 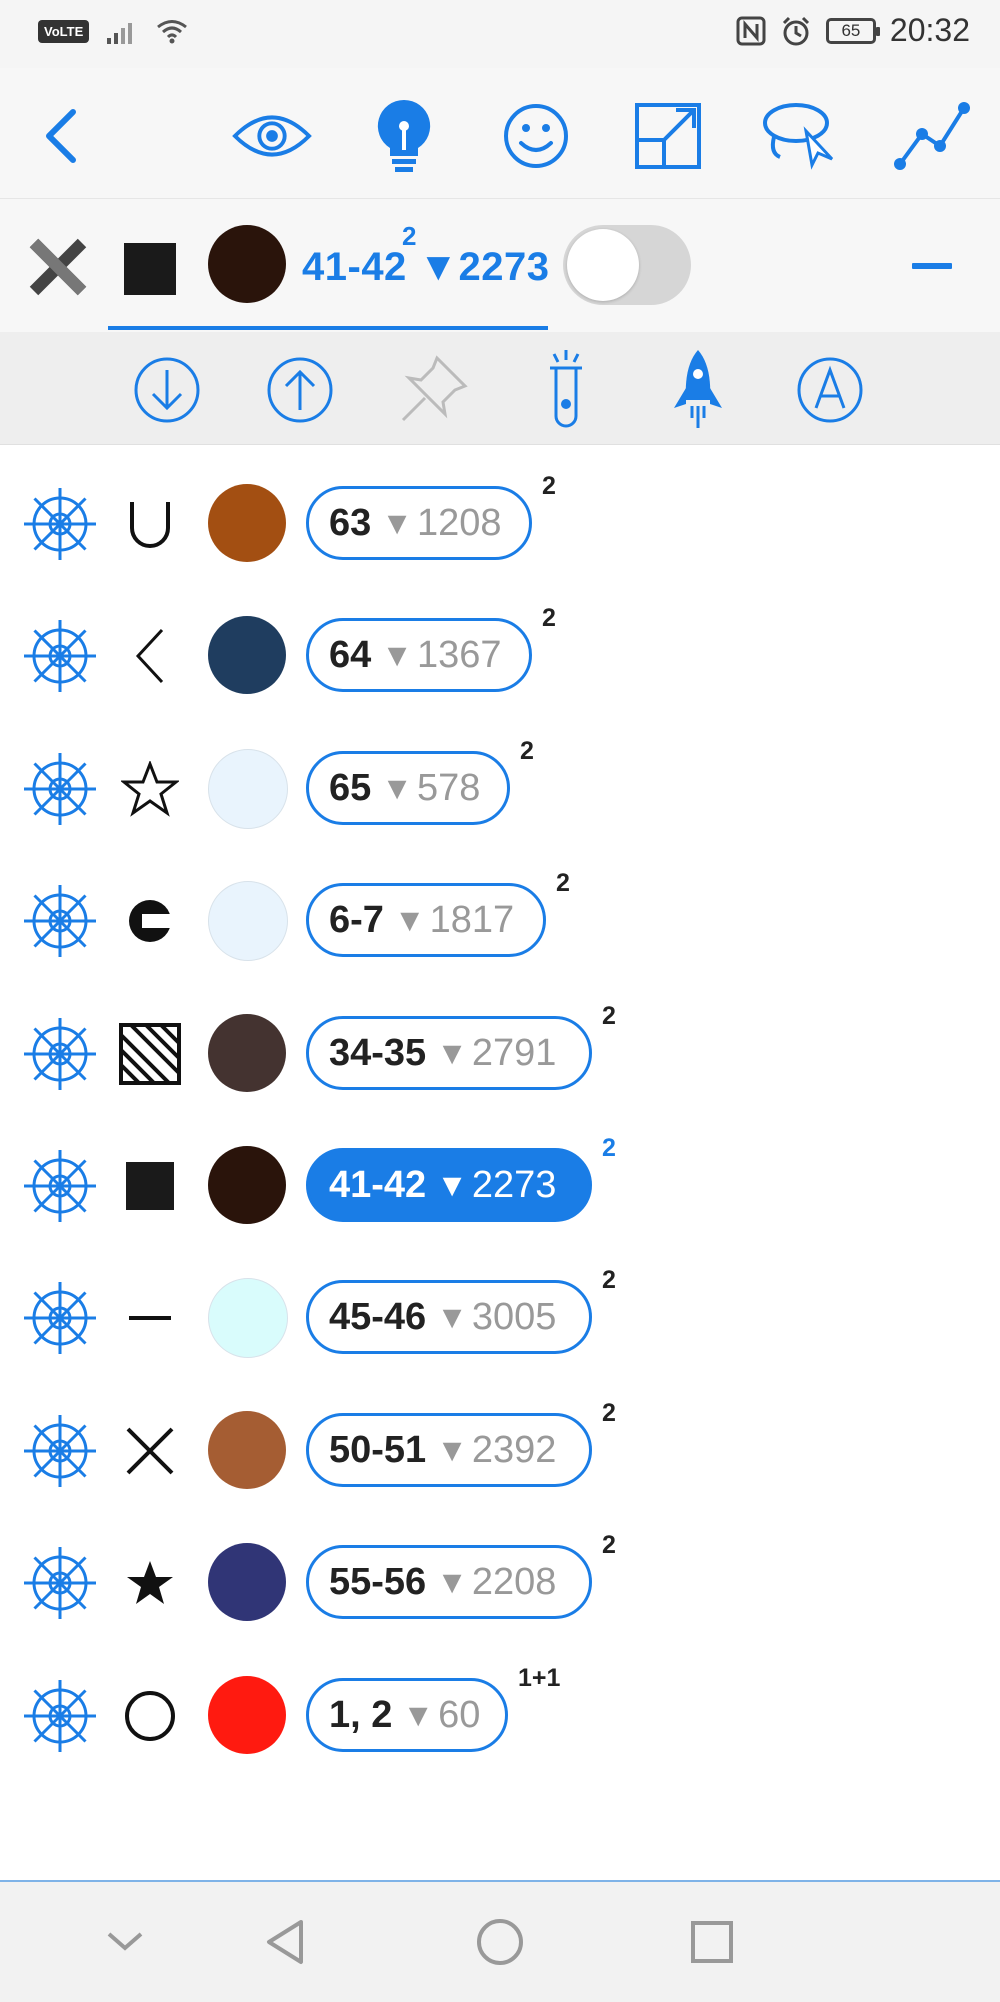 What do you see at coordinates (712, 1942) in the screenshot?
I see `nav-recents-icon` at bounding box center [712, 1942].